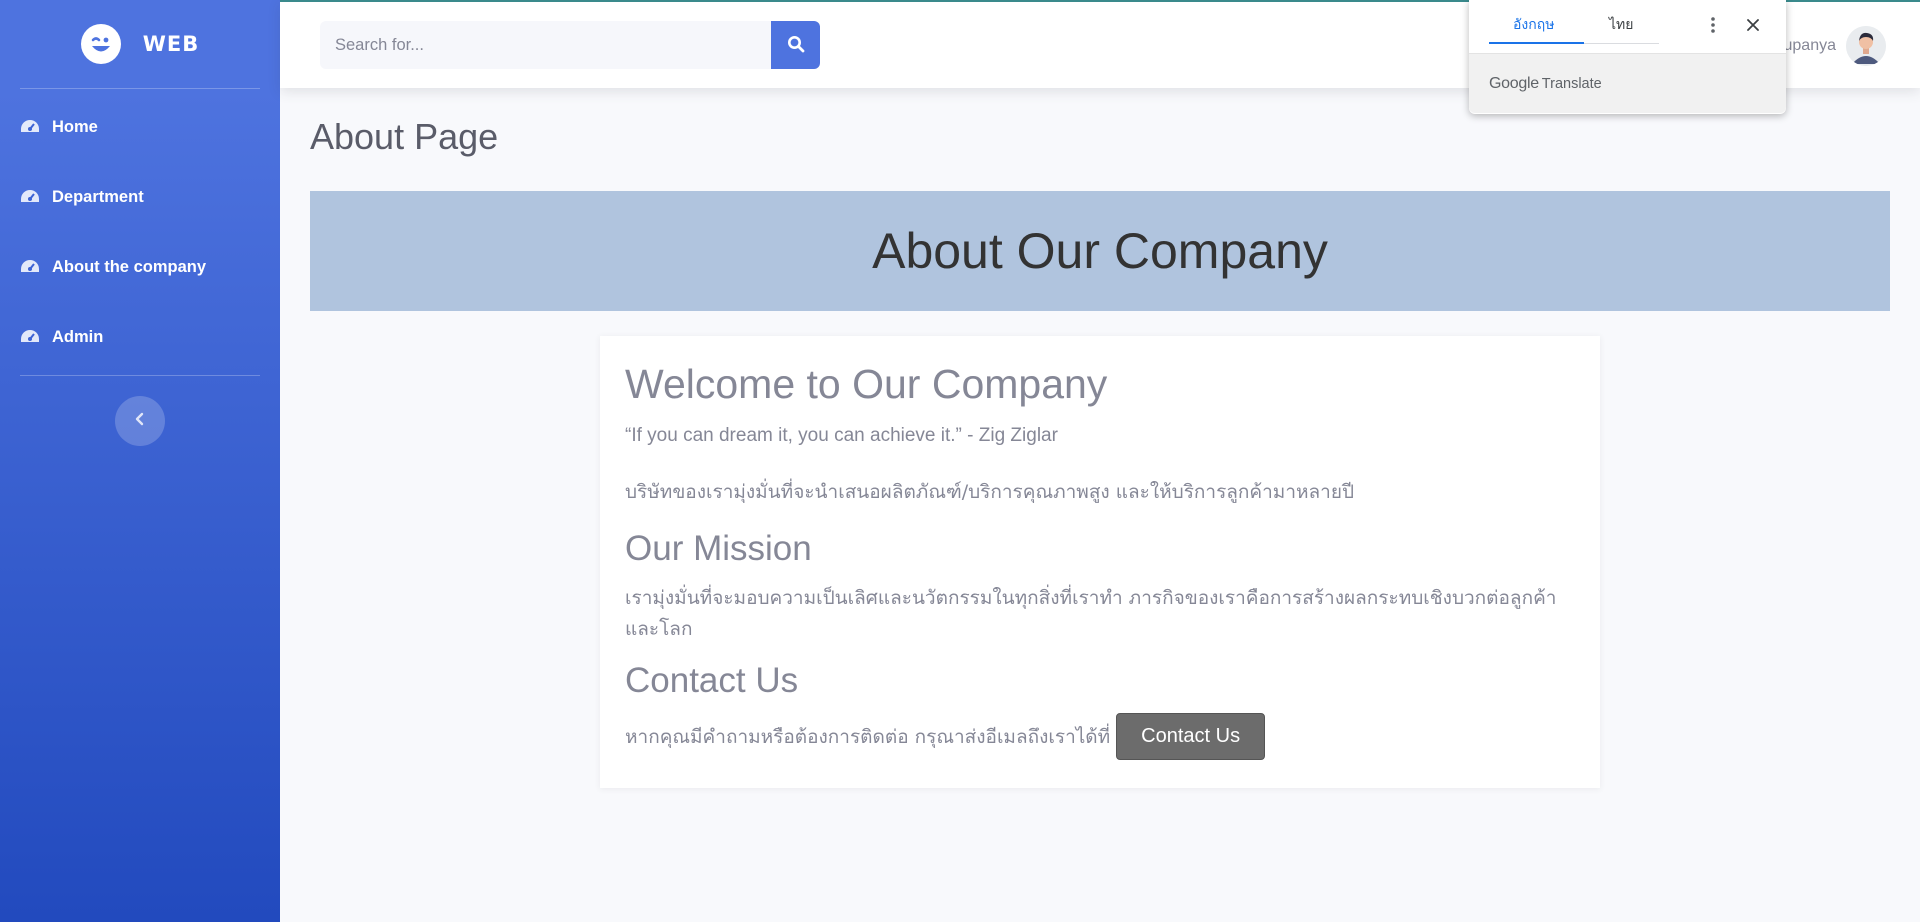  What do you see at coordinates (1621, 43) in the screenshot?
I see `translate-tab-divider` at bounding box center [1621, 43].